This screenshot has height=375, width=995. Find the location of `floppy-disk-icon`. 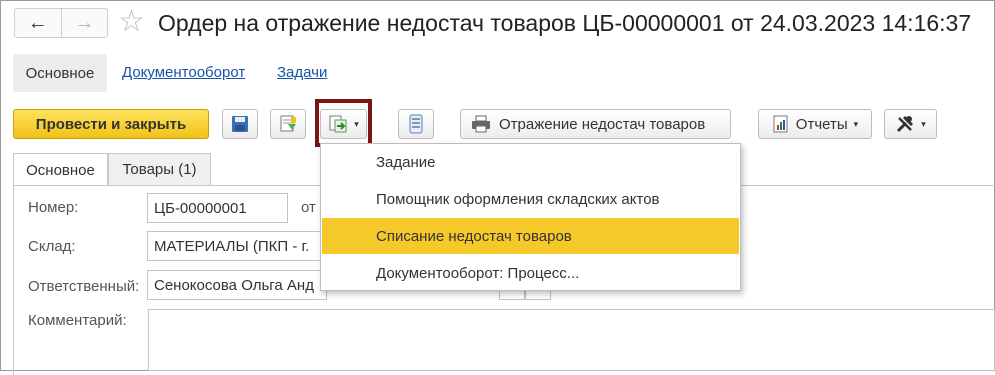

floppy-disk-icon is located at coordinates (240, 124).